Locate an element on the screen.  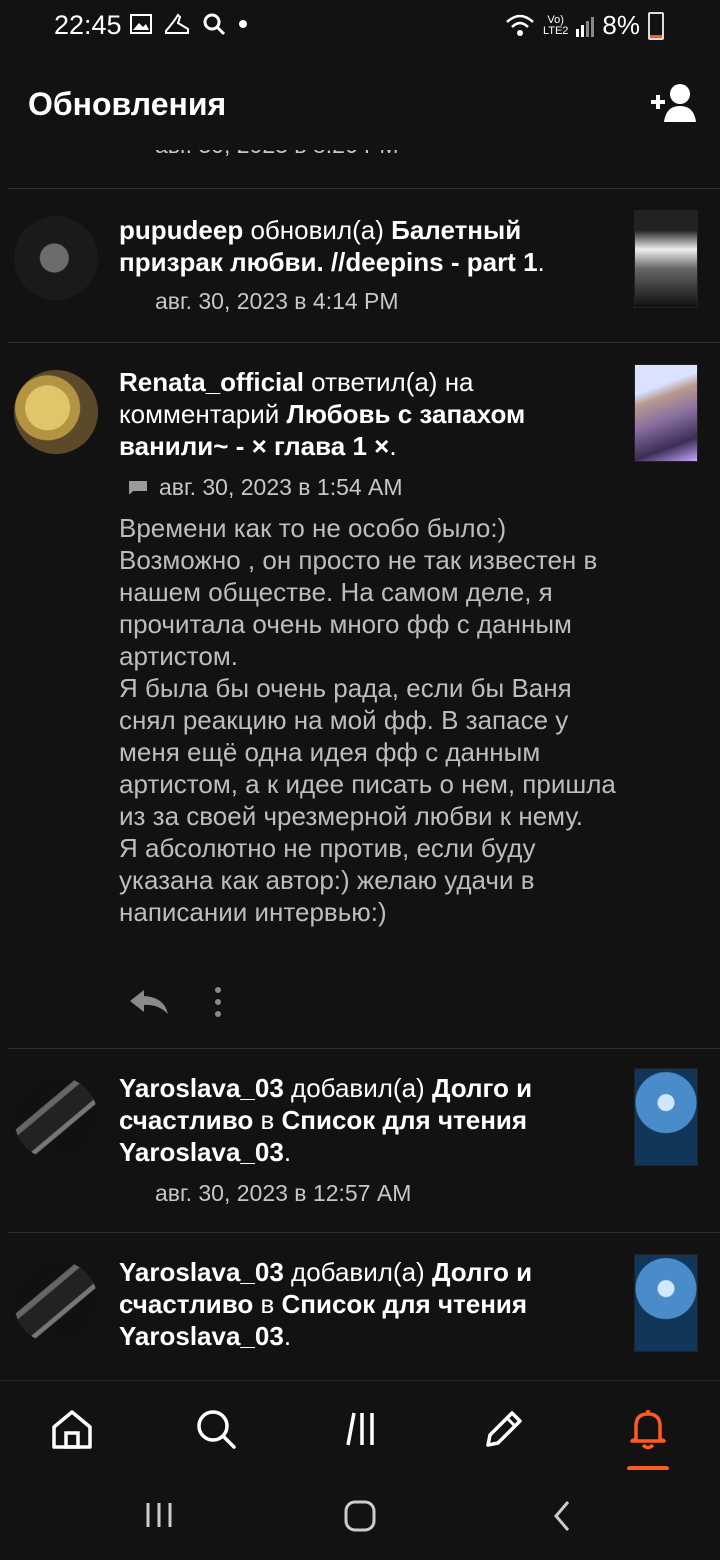
bottom-navigation is located at coordinates (360, 1425).